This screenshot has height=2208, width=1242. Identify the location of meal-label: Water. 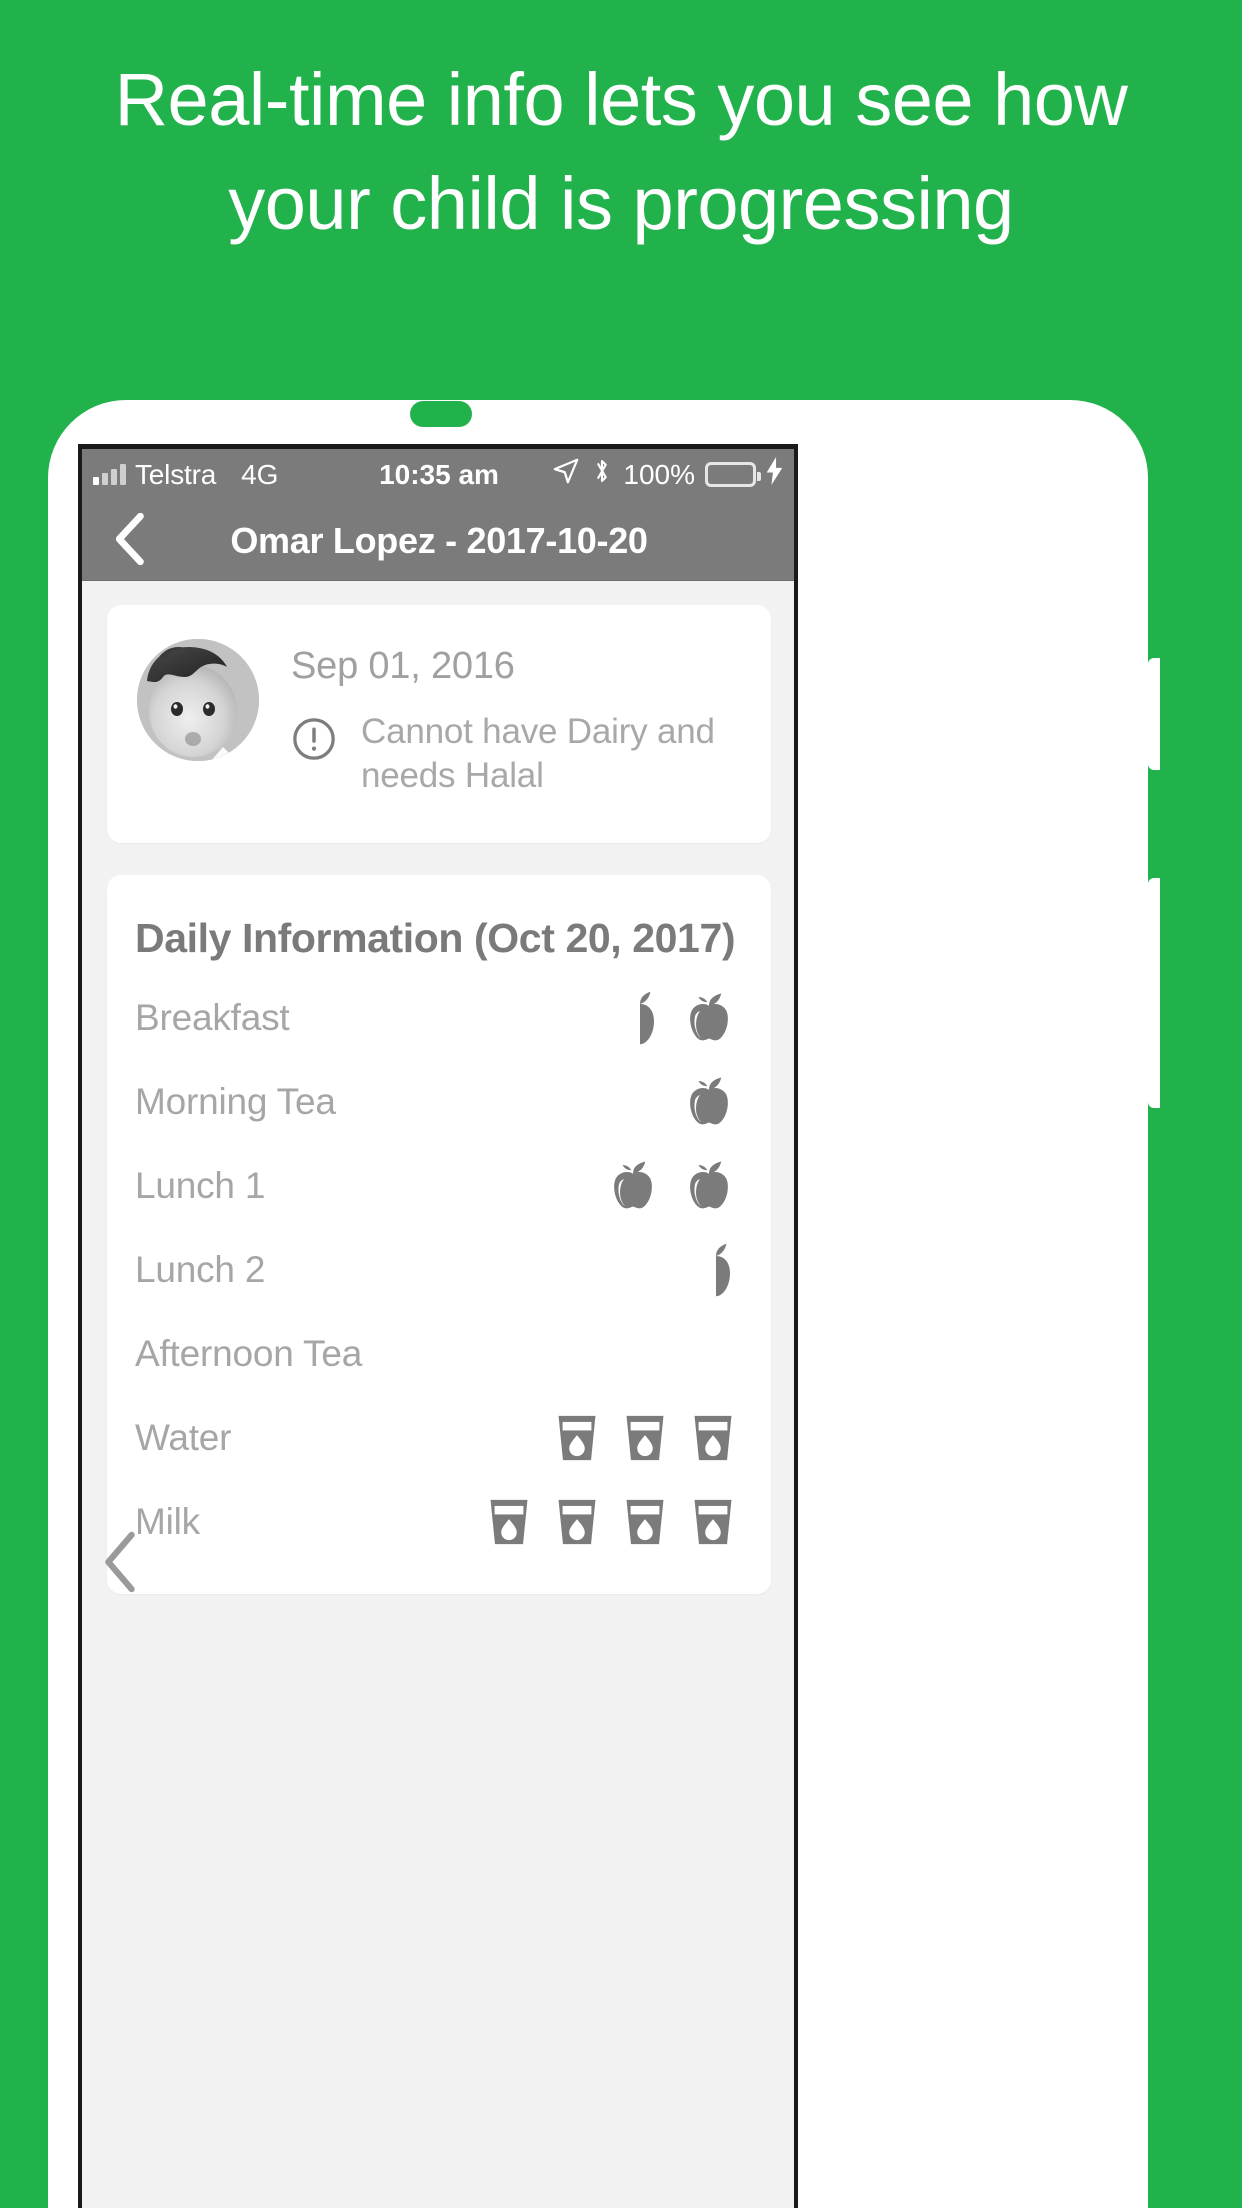
(183, 1437).